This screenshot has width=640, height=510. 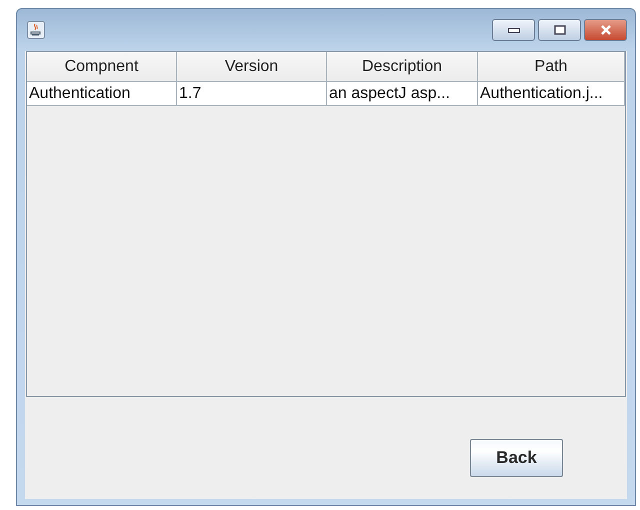 I want to click on maximize-button, so click(x=559, y=30).